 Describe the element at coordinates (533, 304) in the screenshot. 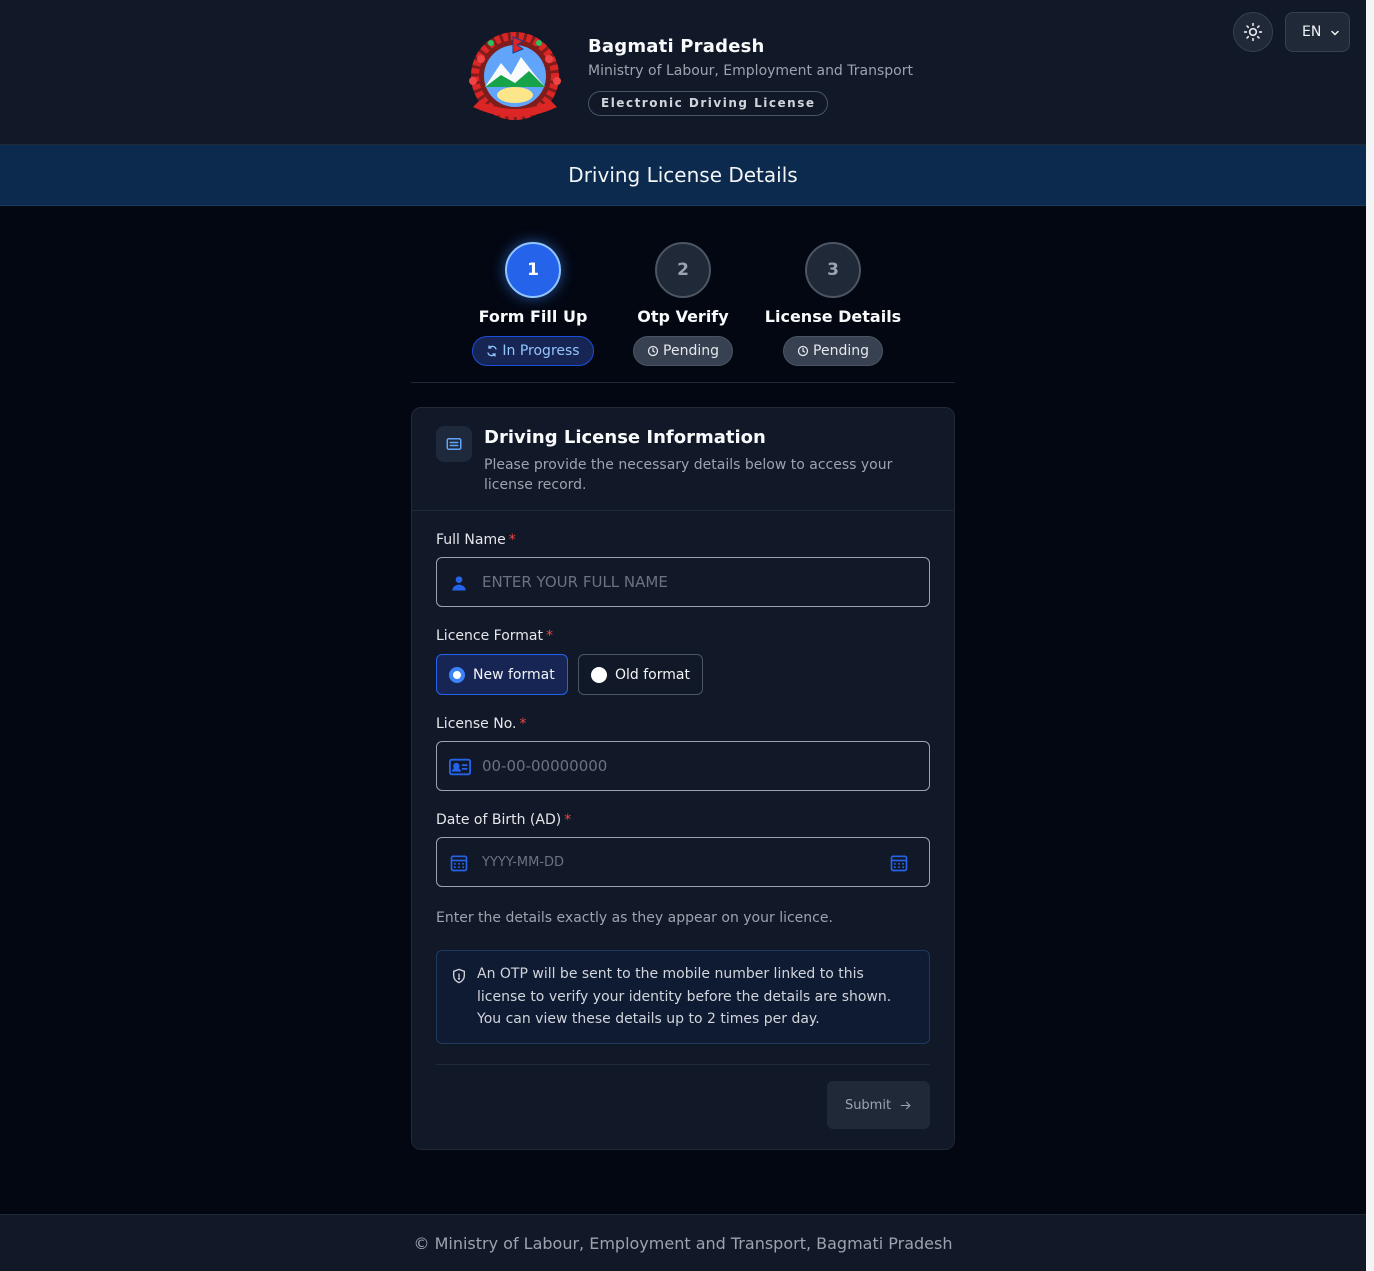

I see `step-form-fill-up: 1 Form Fill Up In Progress` at that location.